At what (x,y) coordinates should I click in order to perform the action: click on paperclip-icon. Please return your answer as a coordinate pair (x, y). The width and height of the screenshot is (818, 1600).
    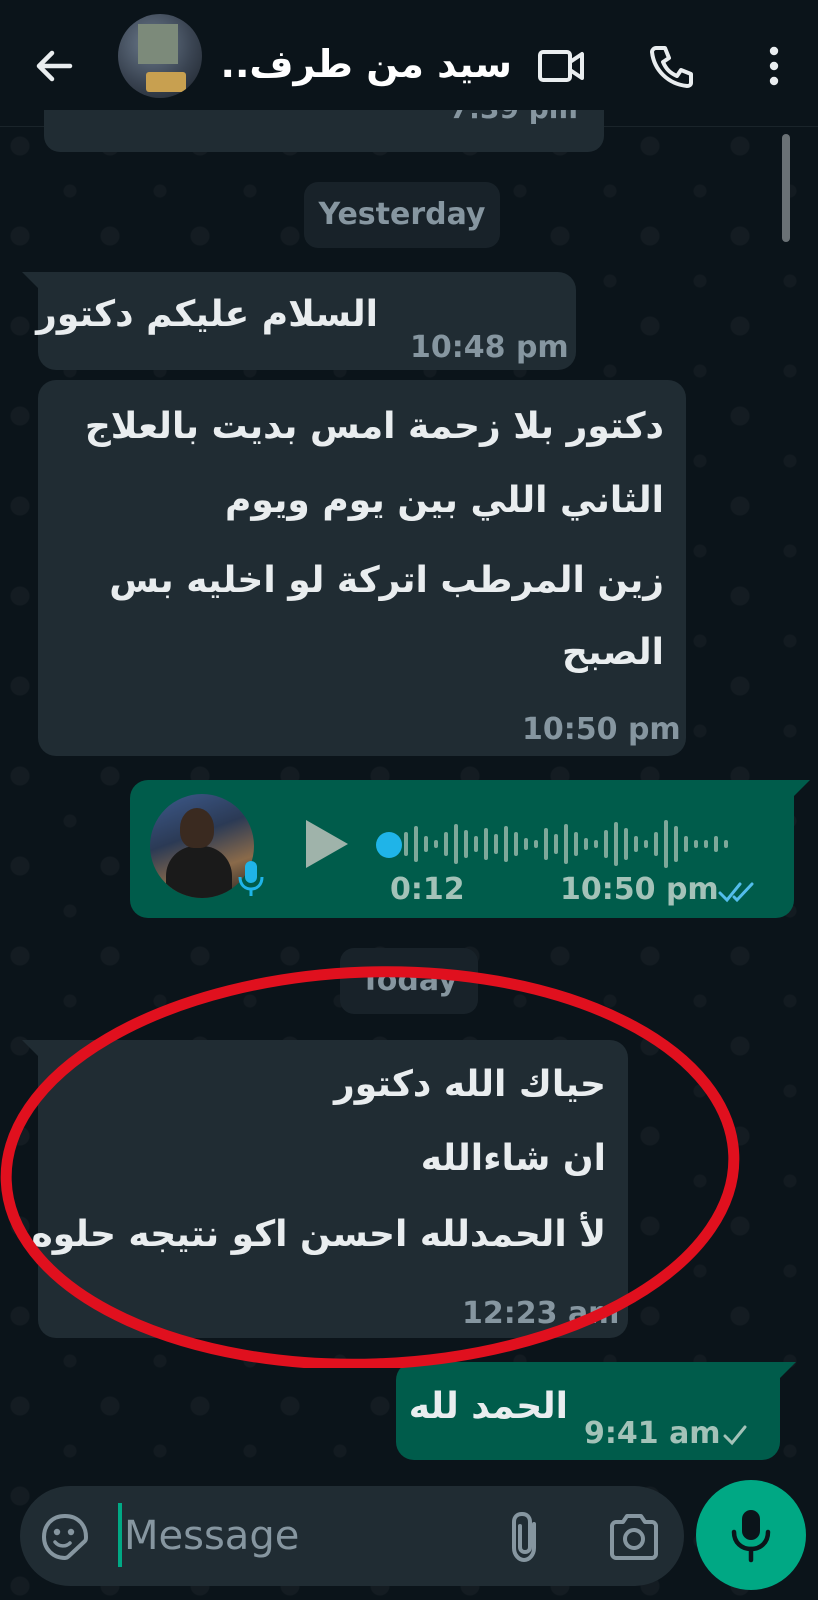
    Looking at the image, I should click on (526, 1537).